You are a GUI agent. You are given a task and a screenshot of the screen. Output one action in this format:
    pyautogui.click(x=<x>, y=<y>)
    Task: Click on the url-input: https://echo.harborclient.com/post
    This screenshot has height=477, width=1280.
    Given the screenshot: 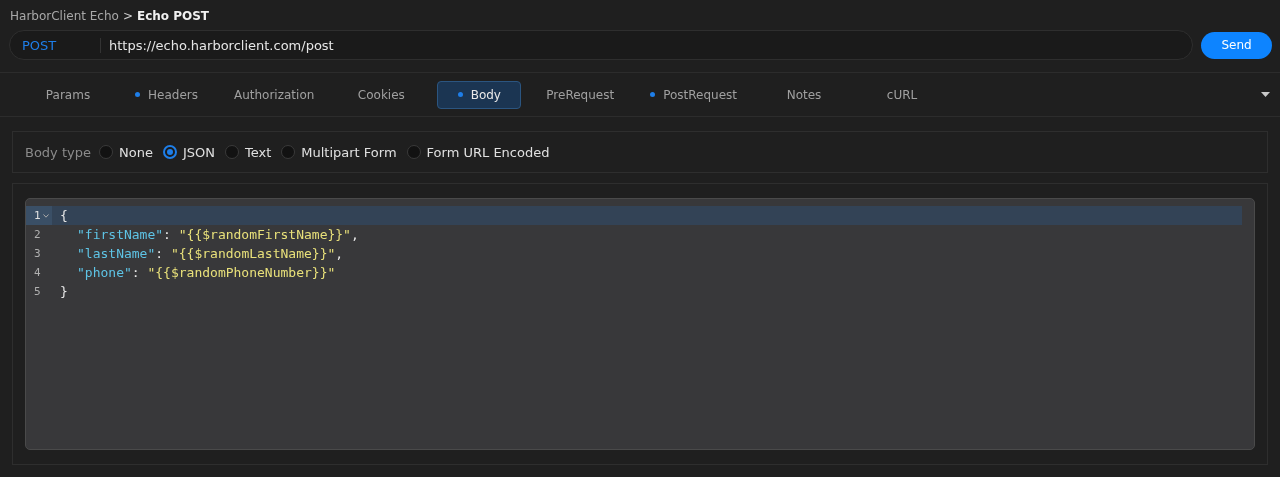 What is the action you would take?
    pyautogui.click(x=646, y=45)
    